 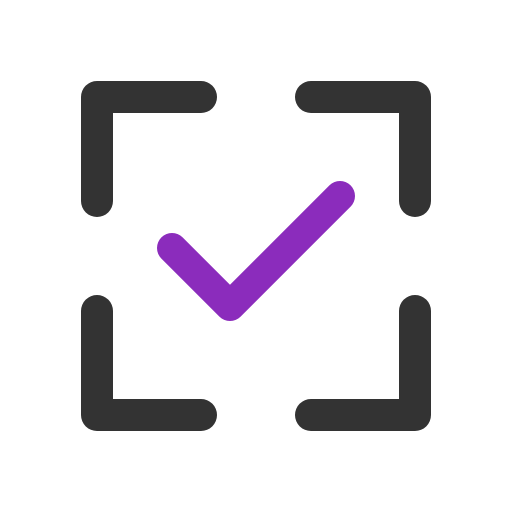 What do you see at coordinates (149, 149) in the screenshot?
I see `frame-corner-top-left` at bounding box center [149, 149].